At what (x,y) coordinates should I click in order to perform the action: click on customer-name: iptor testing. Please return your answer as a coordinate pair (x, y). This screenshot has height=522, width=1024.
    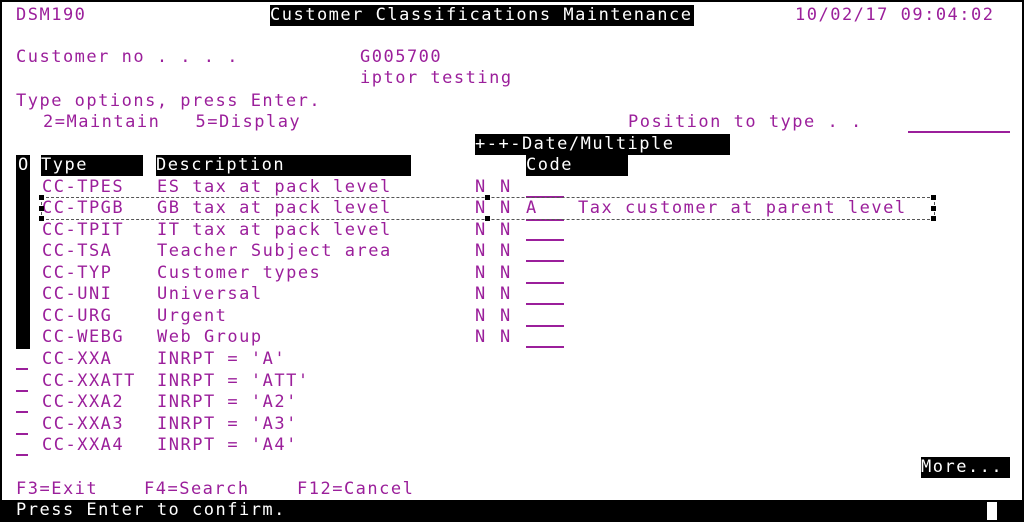
    Looking at the image, I should click on (436, 78).